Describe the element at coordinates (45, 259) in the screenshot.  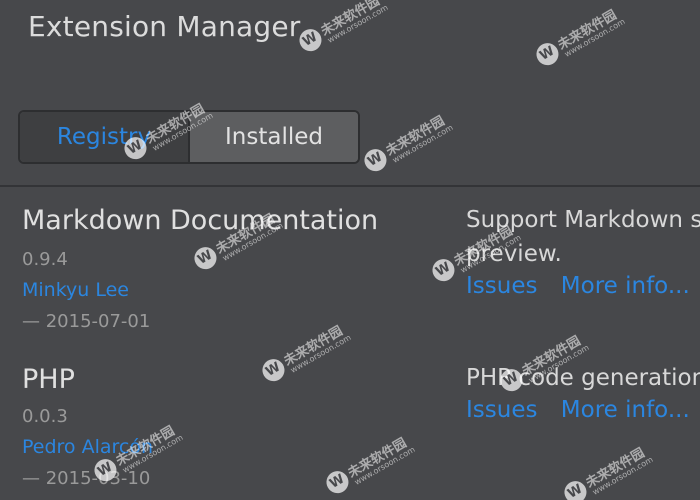
I see `extension-version: 0.9.4` at that location.